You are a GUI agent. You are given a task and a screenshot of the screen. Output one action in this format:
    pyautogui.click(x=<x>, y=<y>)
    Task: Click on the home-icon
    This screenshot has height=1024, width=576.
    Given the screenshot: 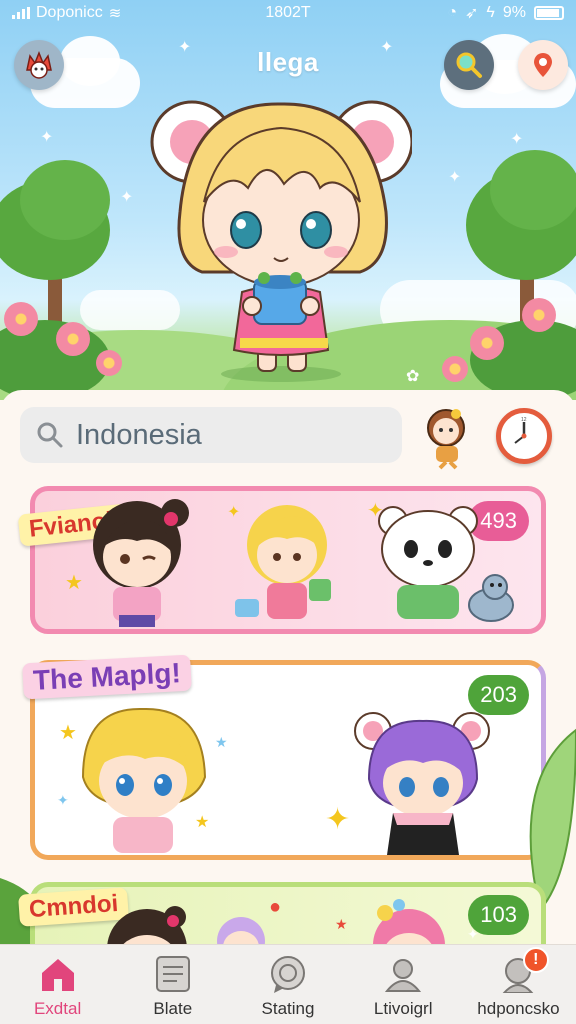 What is the action you would take?
    pyautogui.click(x=57, y=975)
    